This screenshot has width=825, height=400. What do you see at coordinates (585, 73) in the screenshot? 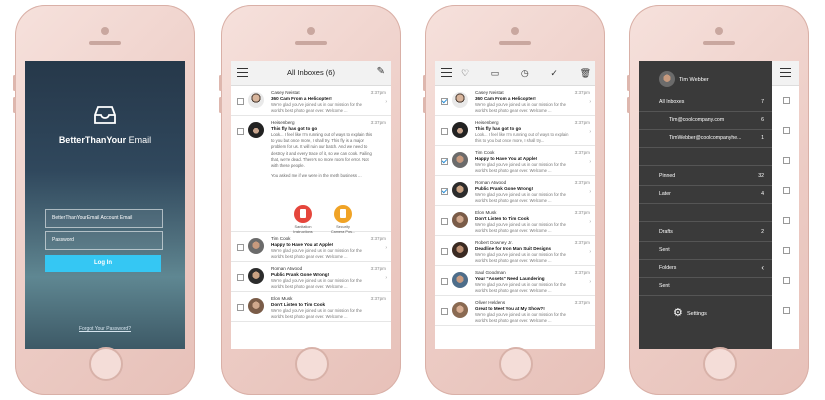
I see `trash-icon: 🗑` at bounding box center [585, 73].